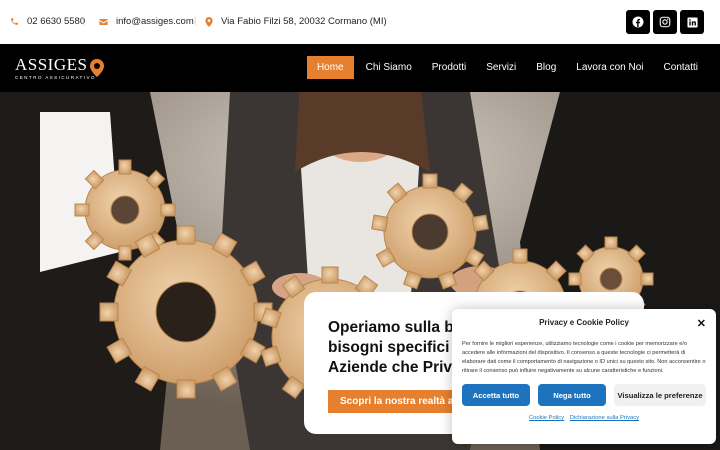  Describe the element at coordinates (546, 418) in the screenshot. I see `cookie-policy-link: Cookie Policy` at that location.